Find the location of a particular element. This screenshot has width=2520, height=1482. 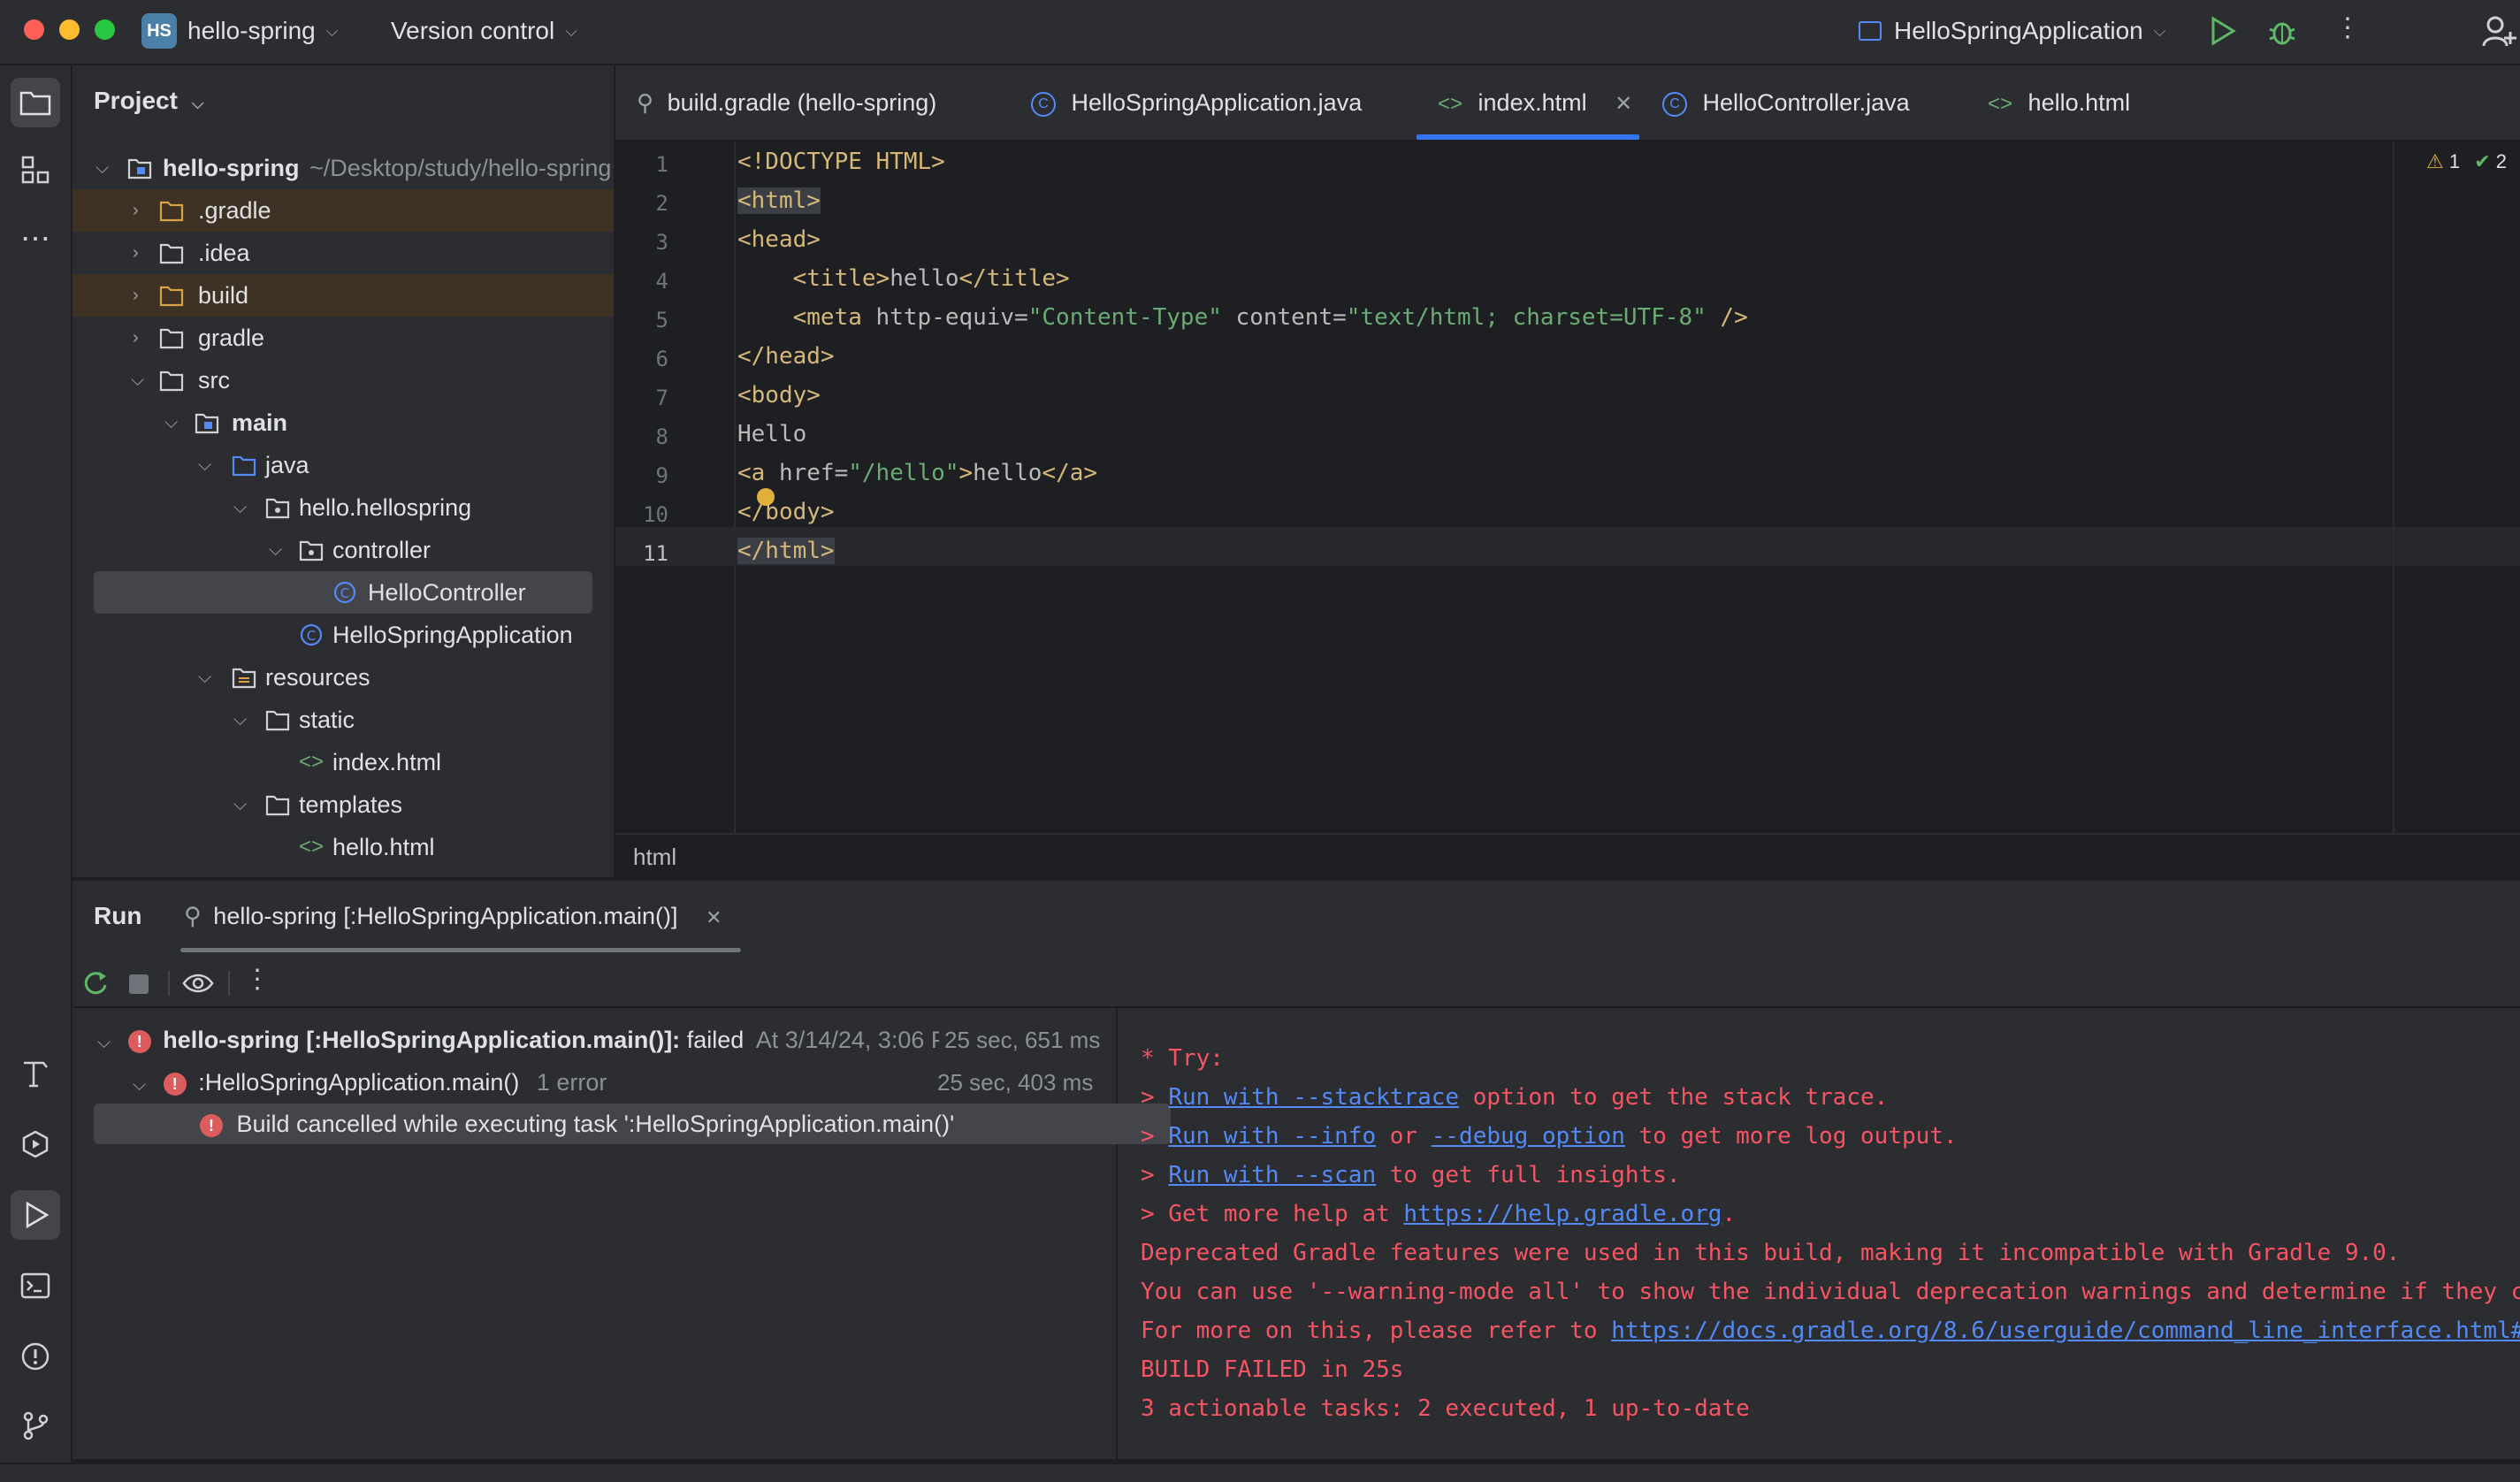

terminal-icon is located at coordinates (35, 1285).